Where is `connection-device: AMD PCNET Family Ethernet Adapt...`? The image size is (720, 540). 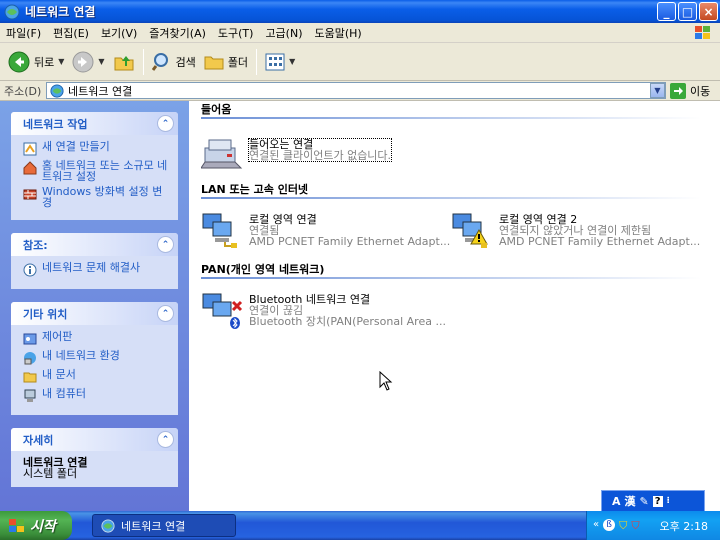
connection-device: AMD PCNET Family Ethernet Adapt... is located at coordinates (350, 241).